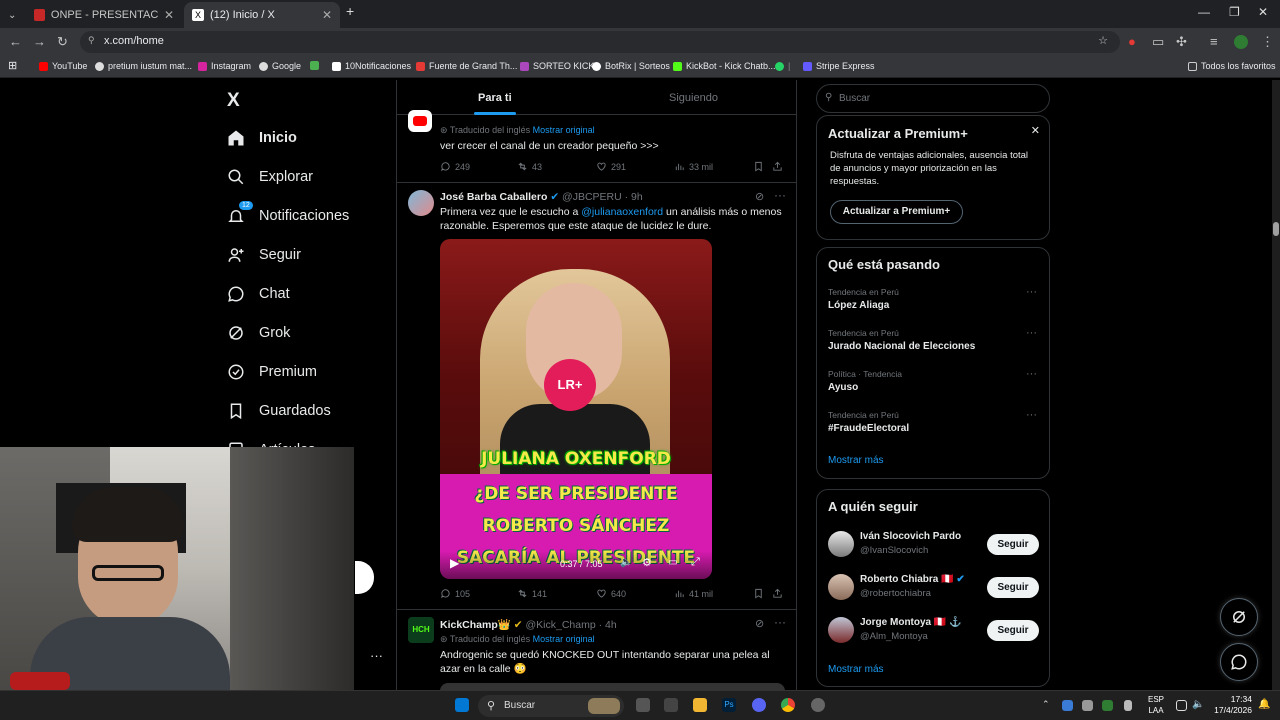 Image resolution: width=1280 pixels, height=720 pixels. Describe the element at coordinates (104, 15) in the screenshot. I see `tab-onpe: ONPE - PRESENTACIÓN DE RES ✕` at that location.